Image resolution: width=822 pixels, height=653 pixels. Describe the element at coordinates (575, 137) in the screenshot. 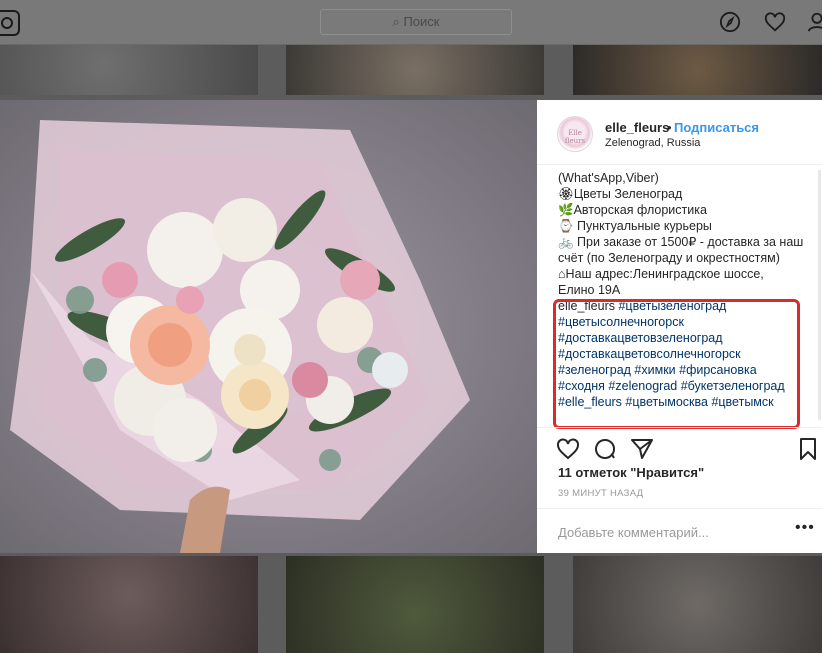

I see `avatar-logo-text: Elle fleurs` at that location.